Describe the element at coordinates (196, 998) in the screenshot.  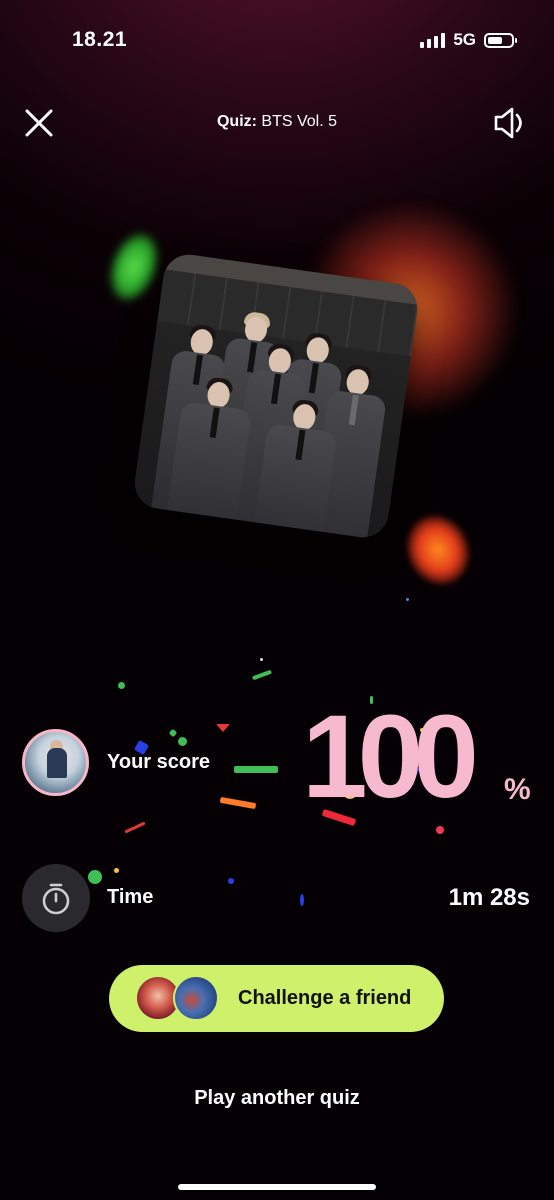
I see `friend-avatar` at that location.